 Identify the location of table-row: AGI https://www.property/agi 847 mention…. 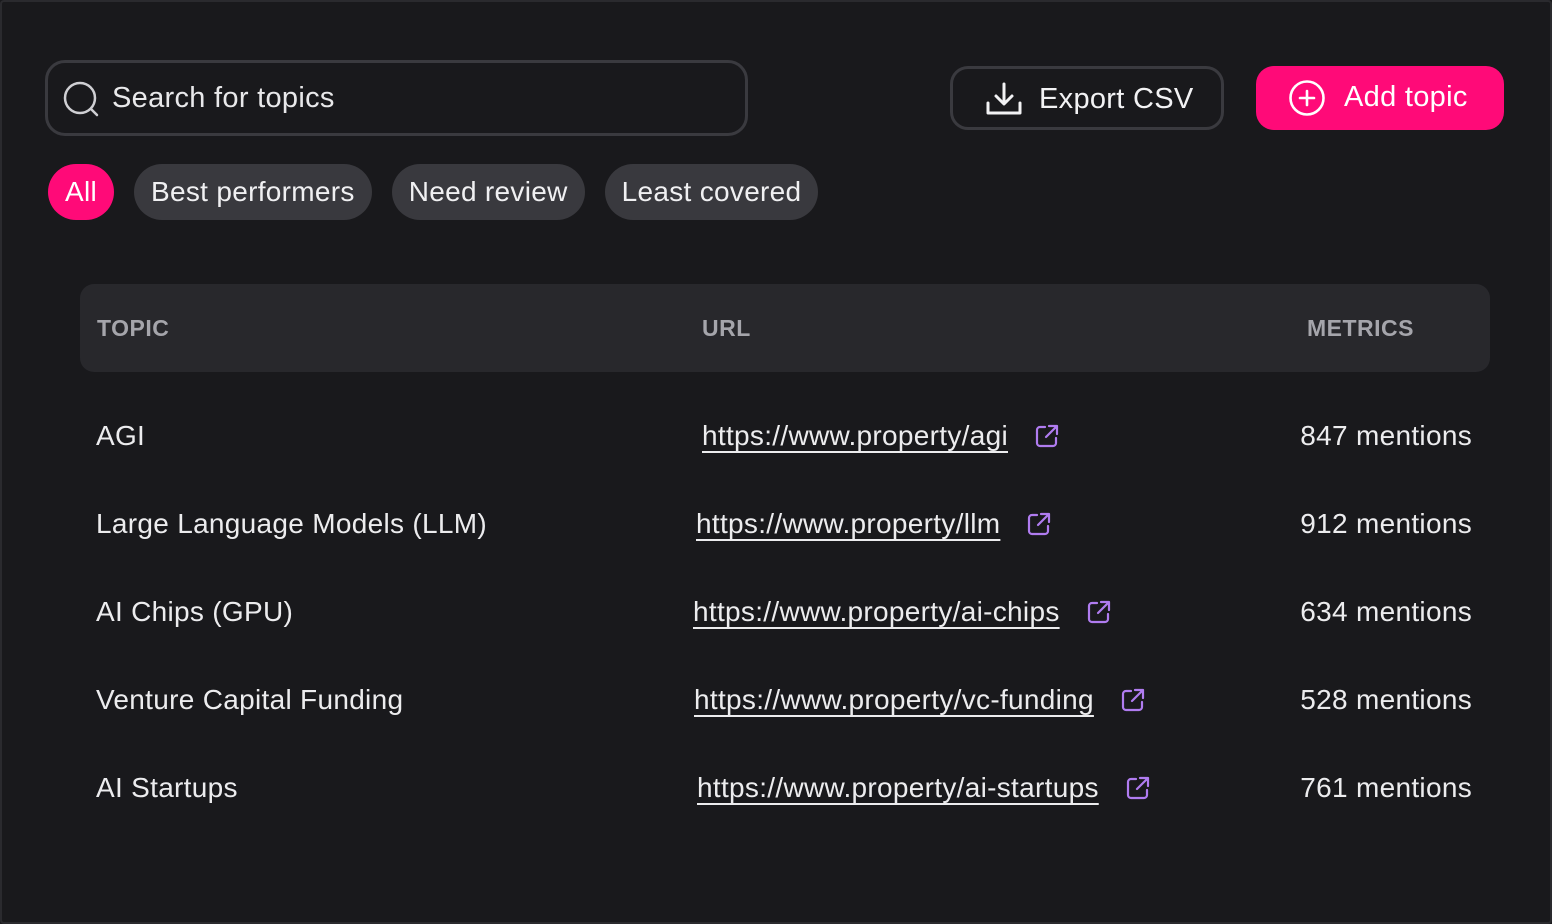
(785, 432).